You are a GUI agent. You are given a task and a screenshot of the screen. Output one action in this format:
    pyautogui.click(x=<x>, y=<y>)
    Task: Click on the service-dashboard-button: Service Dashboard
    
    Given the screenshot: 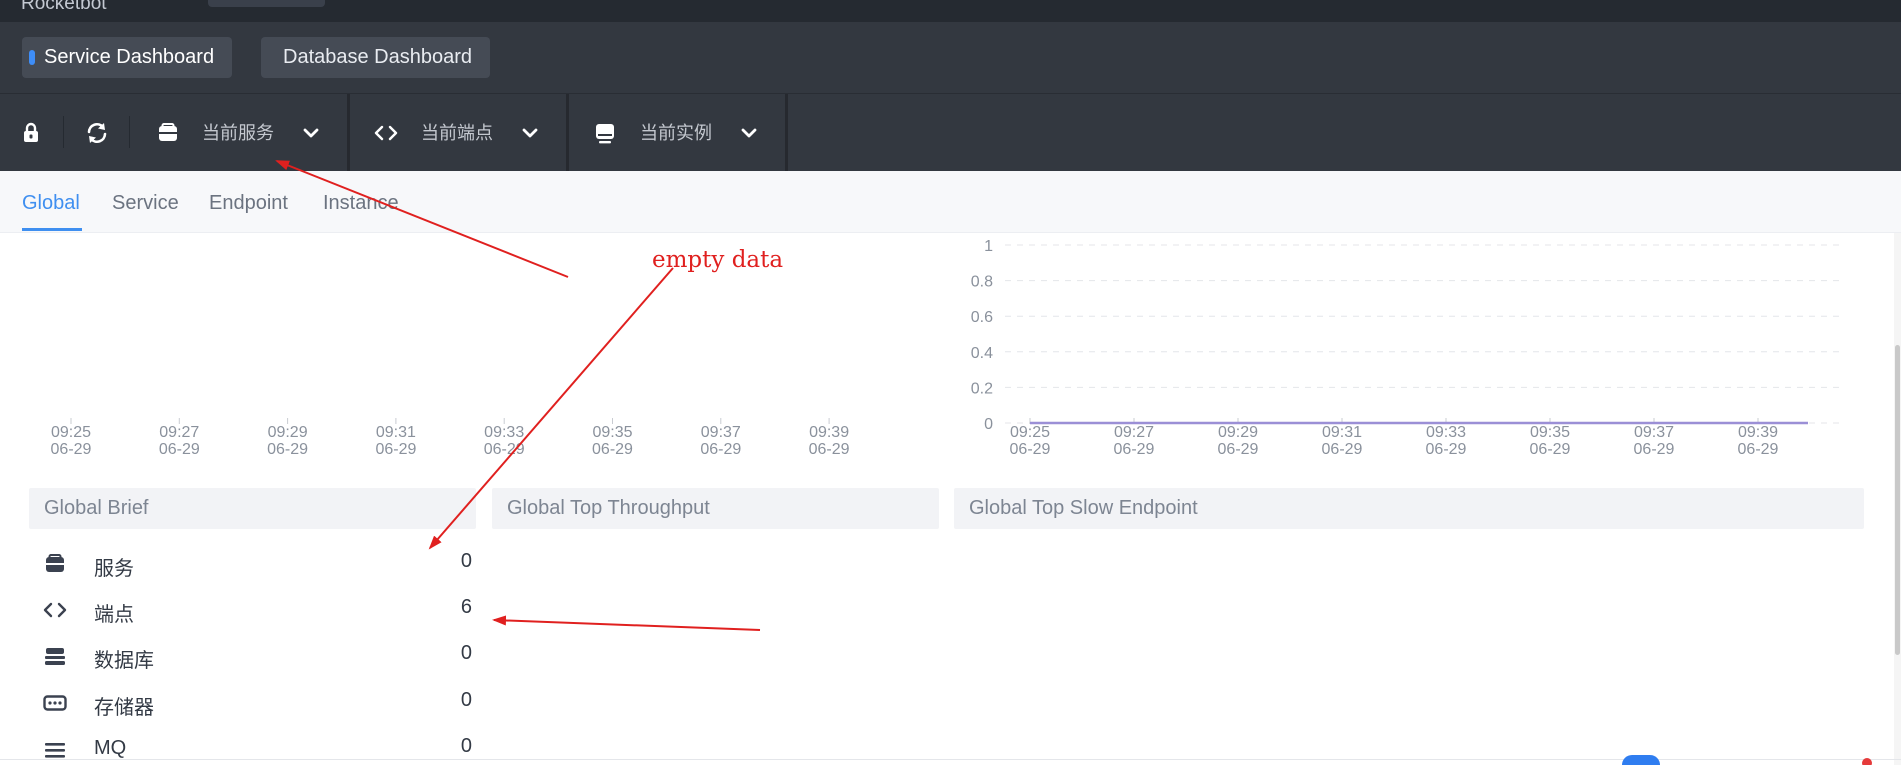 What is the action you would take?
    pyautogui.click(x=127, y=57)
    